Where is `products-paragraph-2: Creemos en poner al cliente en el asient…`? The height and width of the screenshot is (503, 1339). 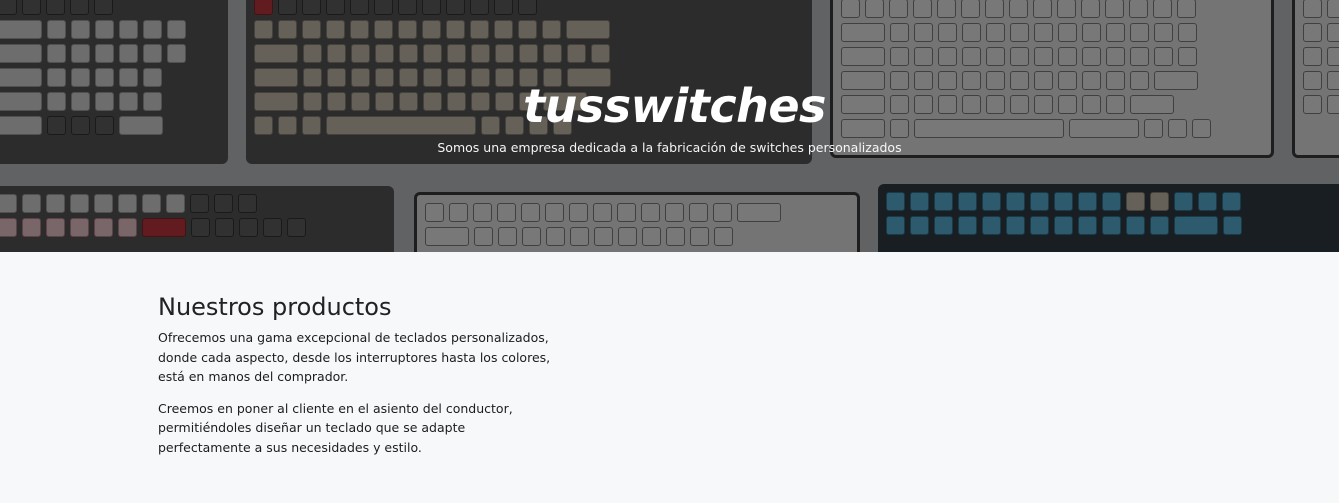
products-paragraph-2: Creemos en poner al cliente en el asient… is located at coordinates (335, 427).